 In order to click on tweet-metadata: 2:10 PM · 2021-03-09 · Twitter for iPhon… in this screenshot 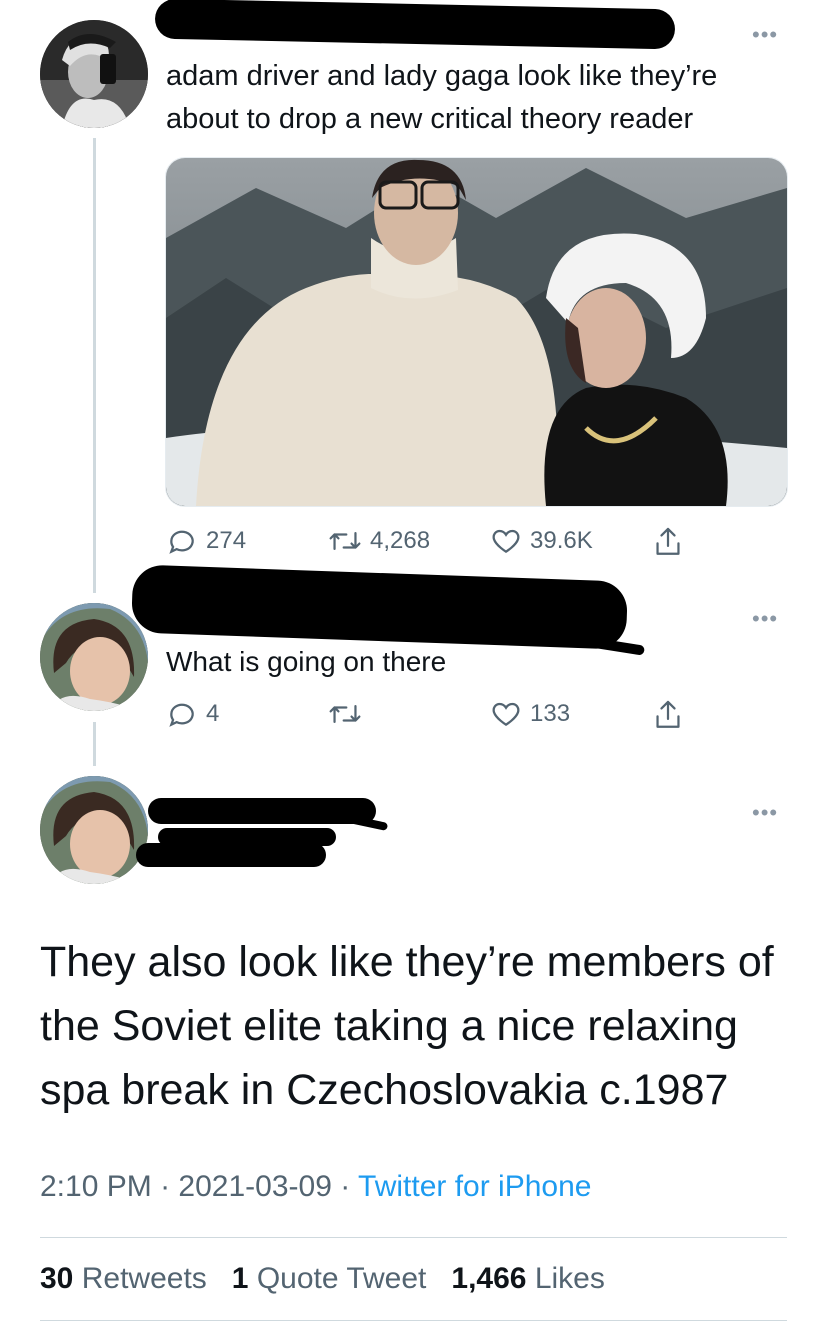, I will do `click(315, 1187)`.